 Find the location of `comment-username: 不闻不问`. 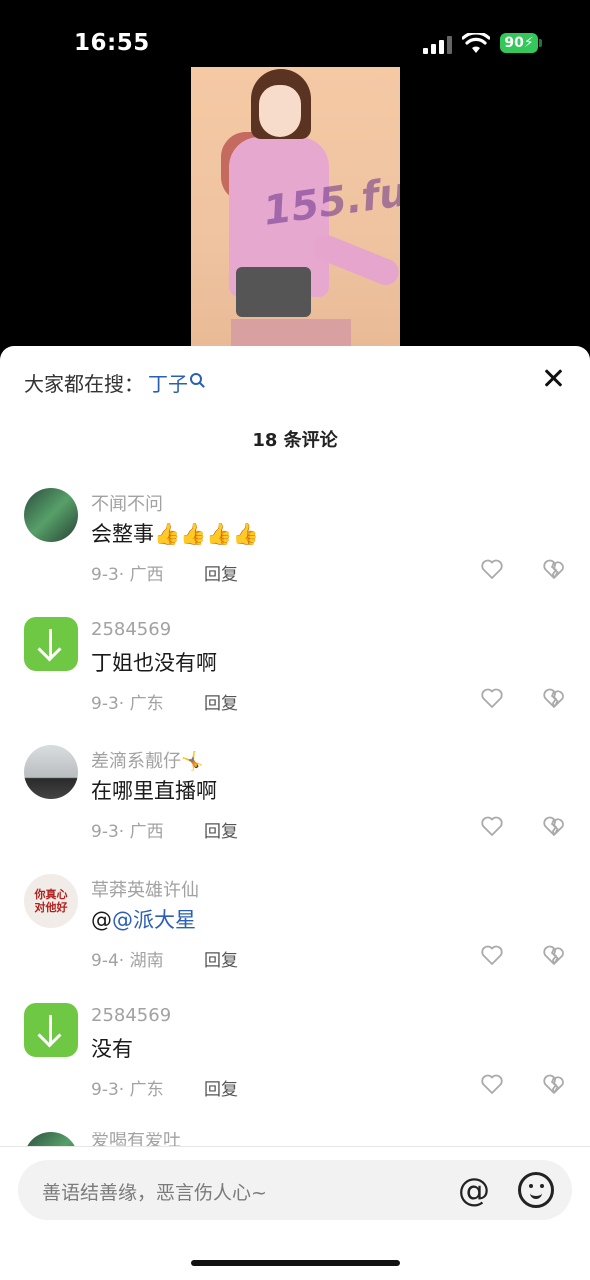

comment-username: 不闻不问 is located at coordinates (127, 503).